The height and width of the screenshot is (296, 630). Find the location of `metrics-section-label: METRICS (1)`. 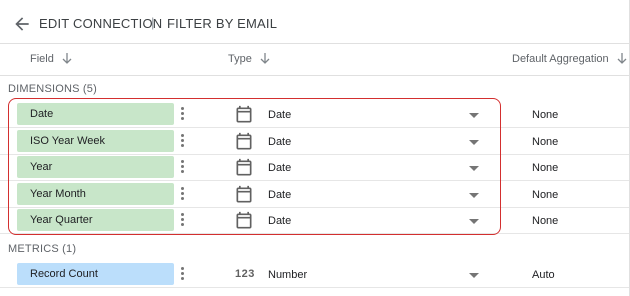

metrics-section-label: METRICS (1) is located at coordinates (42, 249).